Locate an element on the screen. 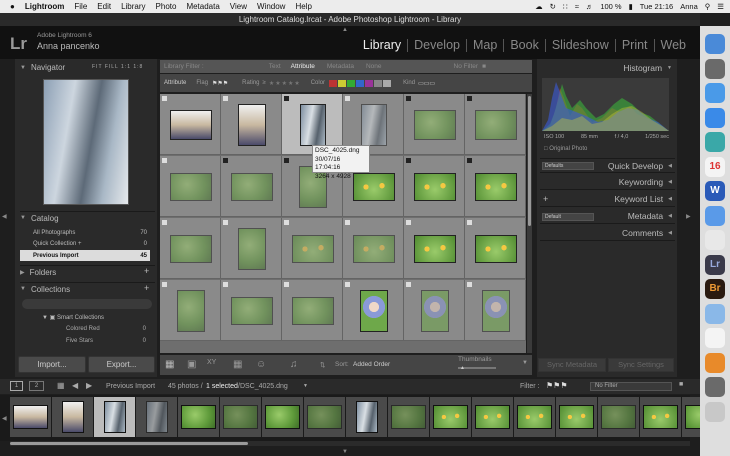 Image resolution: width=730 pixels, height=456 pixels. original-photo-checkbox: □ Original Photo is located at coordinates (565, 149).